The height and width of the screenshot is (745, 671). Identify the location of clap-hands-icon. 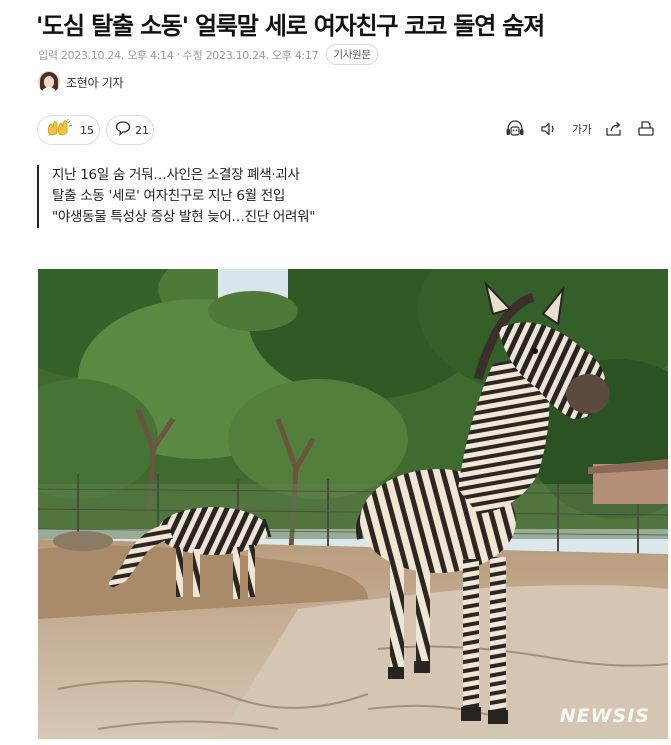
(61, 130).